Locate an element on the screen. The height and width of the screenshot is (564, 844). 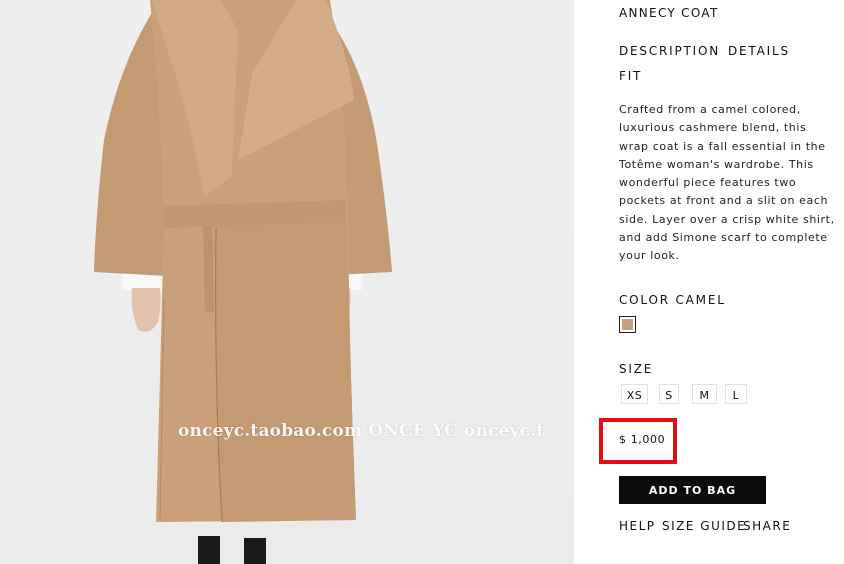
color-swatch-camel is located at coordinates (627, 324).